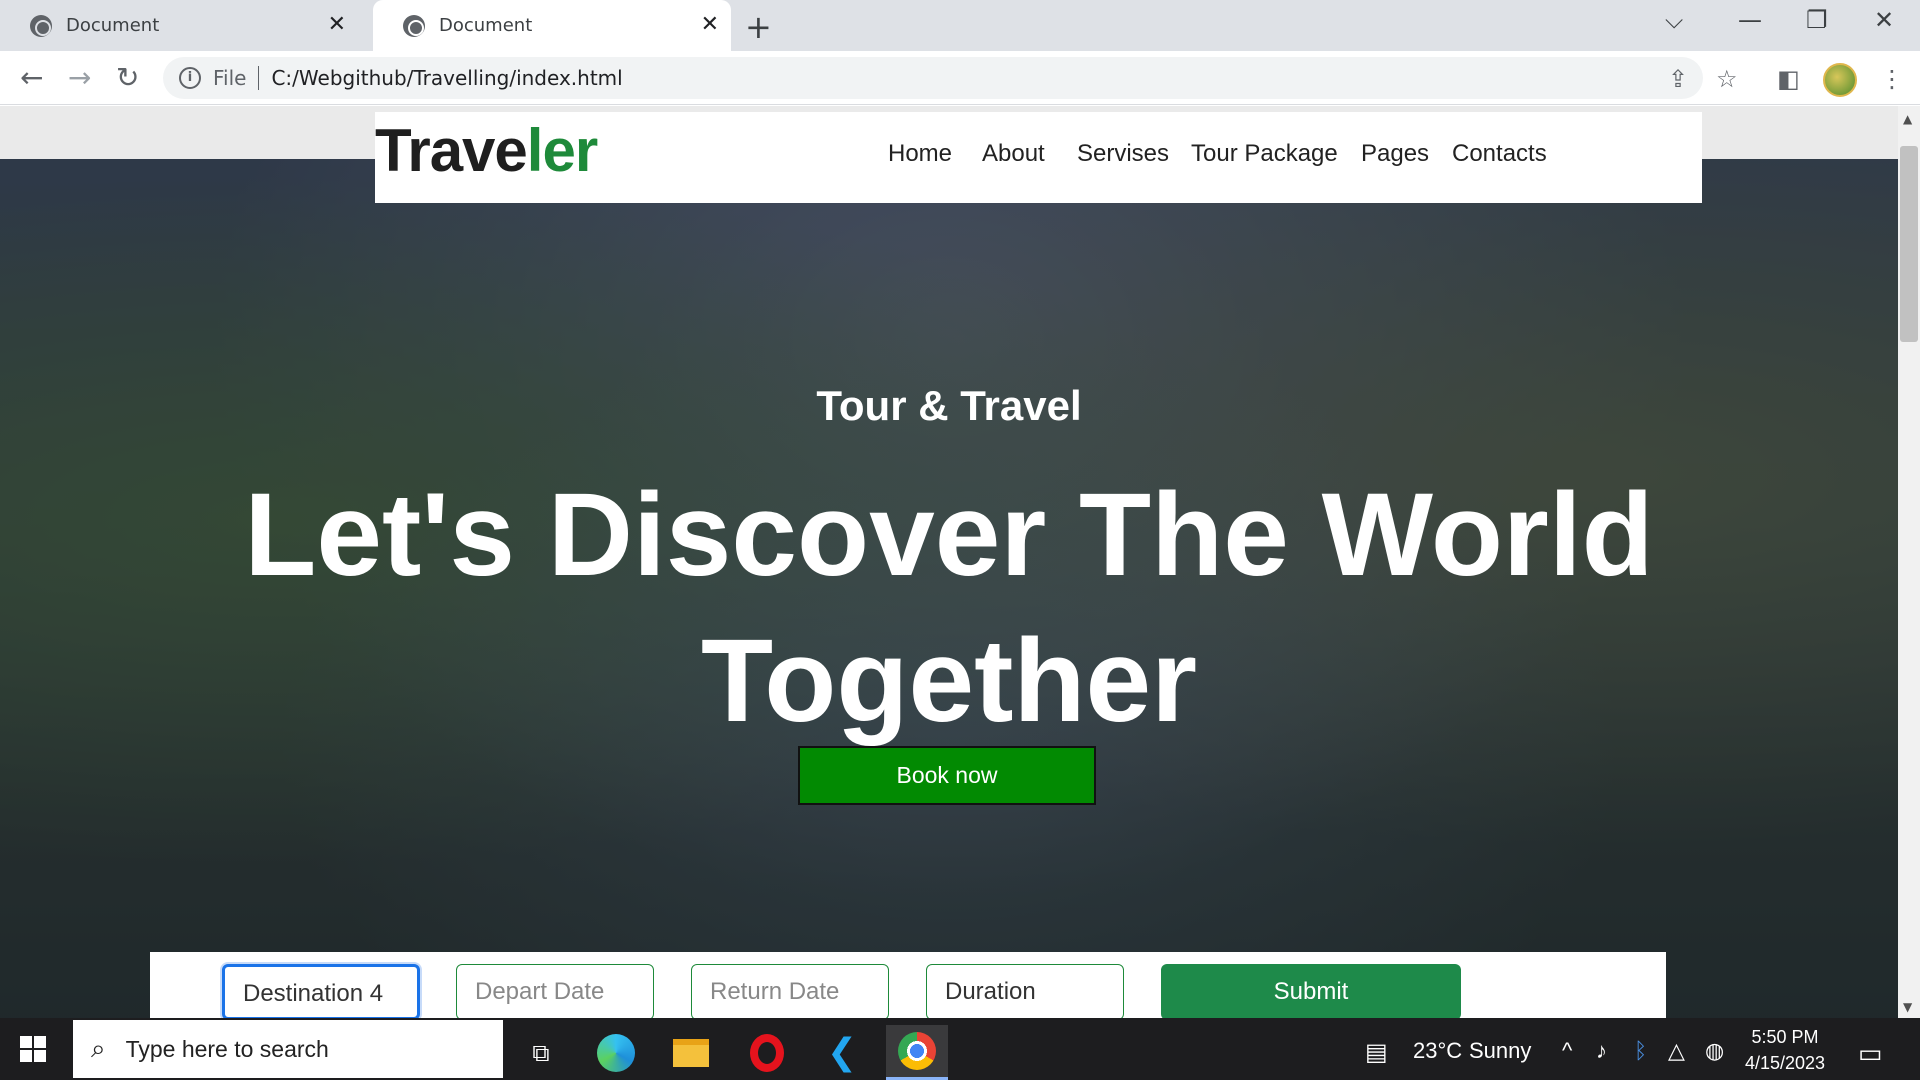 The height and width of the screenshot is (1080, 1920). What do you see at coordinates (842, 1052) in the screenshot?
I see `vscode-icon: ❮` at bounding box center [842, 1052].